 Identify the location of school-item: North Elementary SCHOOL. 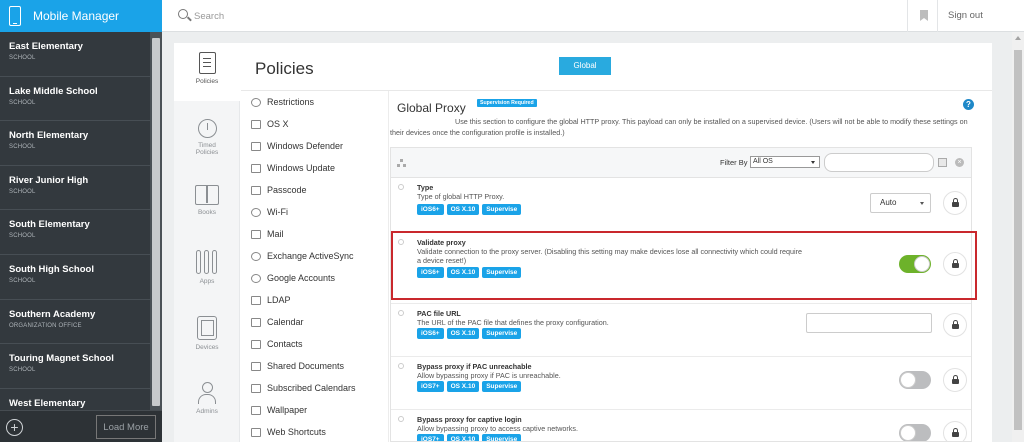
(75, 143).